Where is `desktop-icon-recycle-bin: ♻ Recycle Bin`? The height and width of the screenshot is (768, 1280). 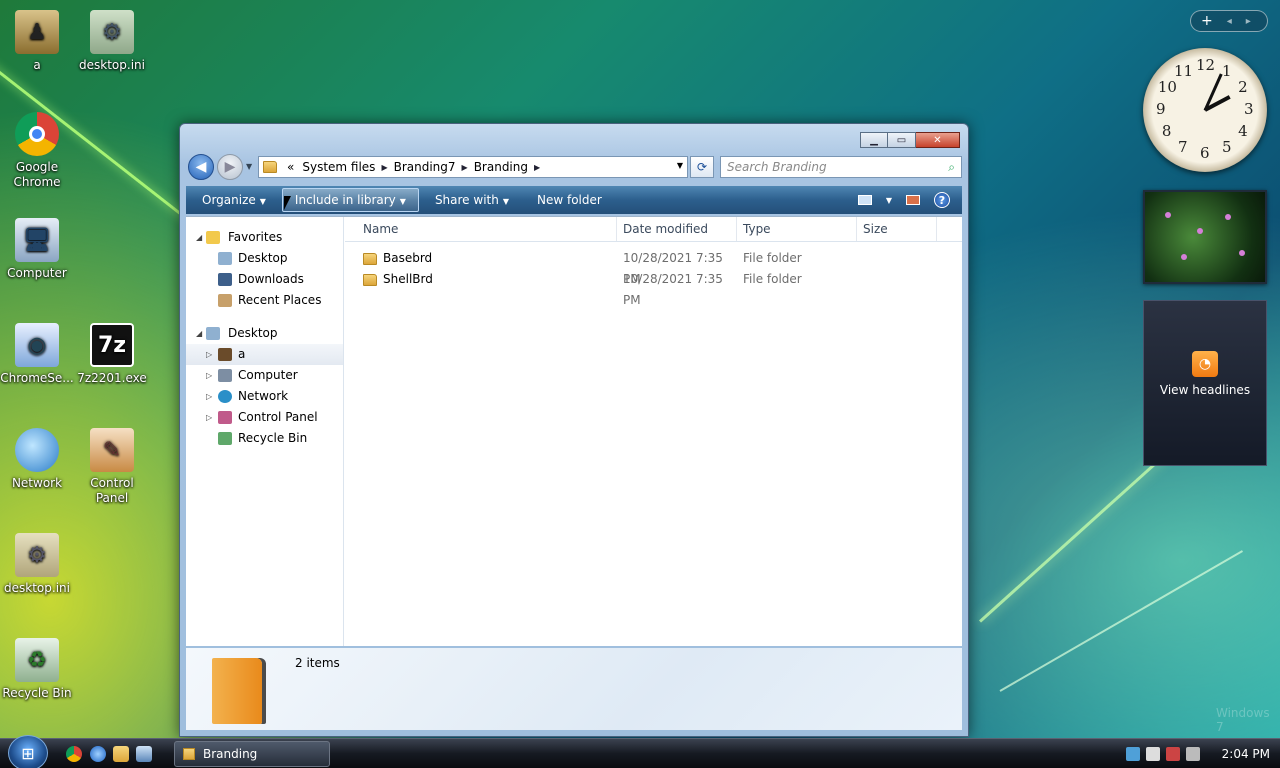 desktop-icon-recycle-bin: ♻ Recycle Bin is located at coordinates (37, 669).